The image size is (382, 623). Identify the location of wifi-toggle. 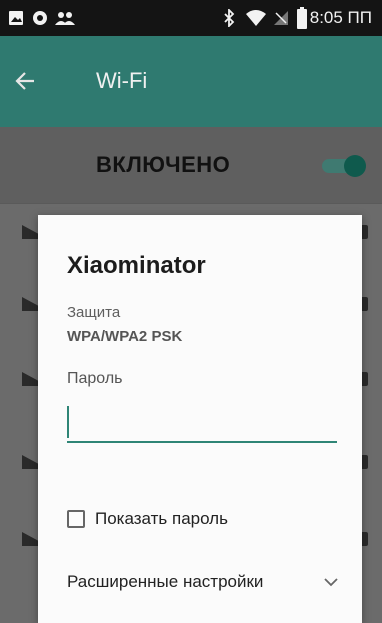
(344, 166).